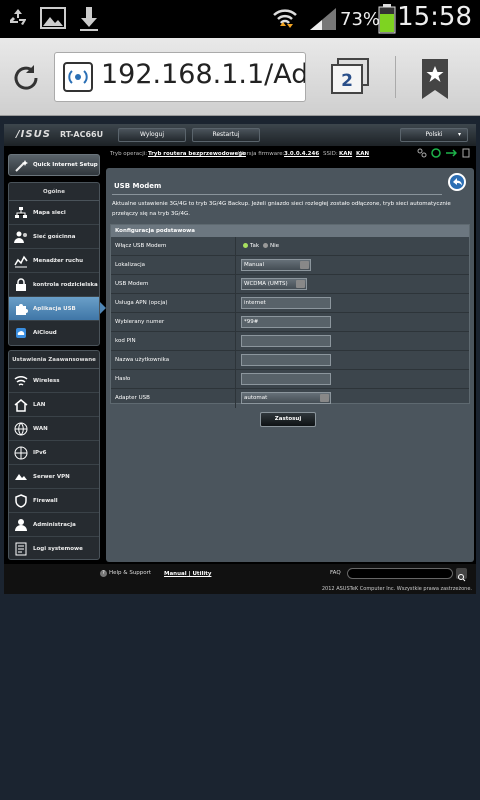 The width and height of the screenshot is (480, 800). I want to click on op-mode-link: Tryb routera bezprzewodowego, so click(197, 154).